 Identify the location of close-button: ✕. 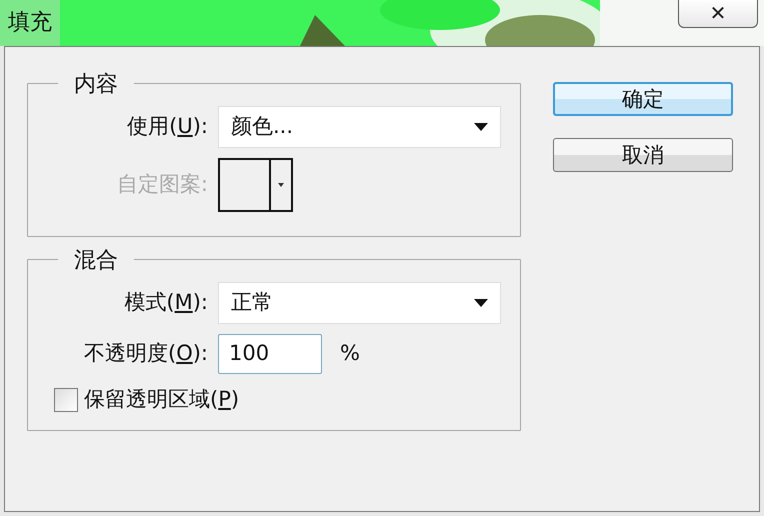
(718, 14).